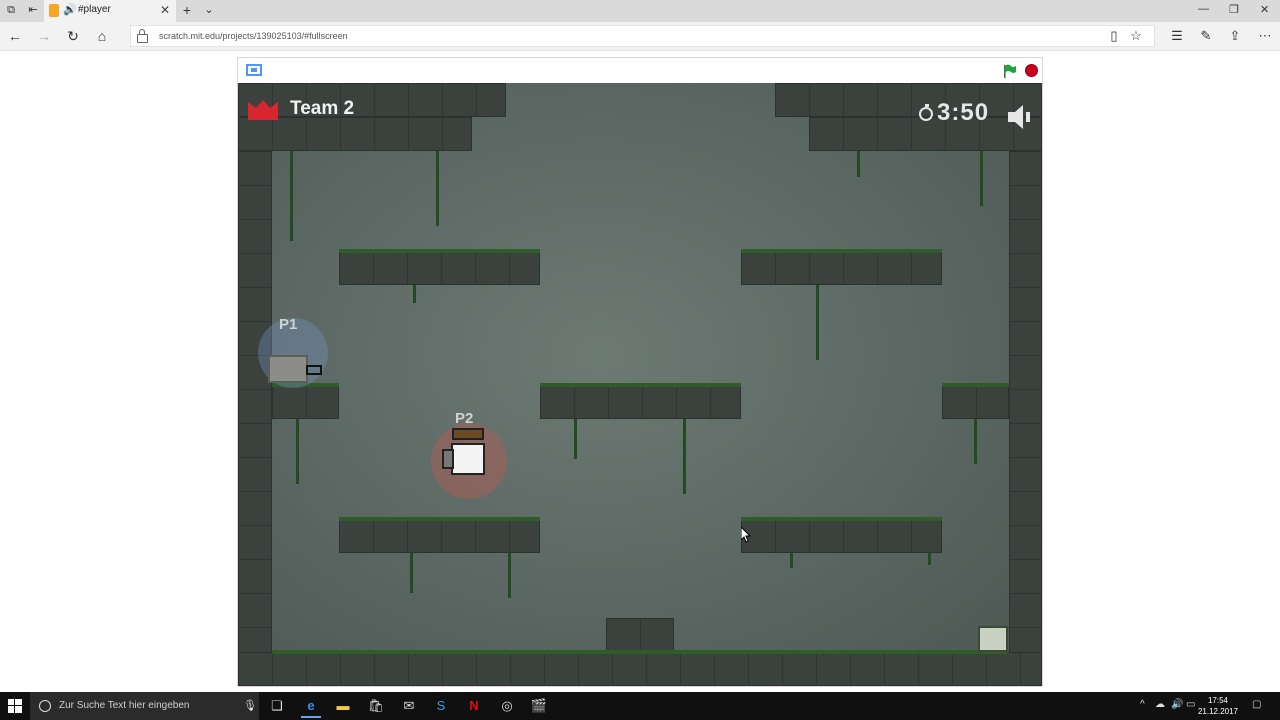 The width and height of the screenshot is (1280, 720). Describe the element at coordinates (288, 369) in the screenshot. I see `p1-character` at that location.